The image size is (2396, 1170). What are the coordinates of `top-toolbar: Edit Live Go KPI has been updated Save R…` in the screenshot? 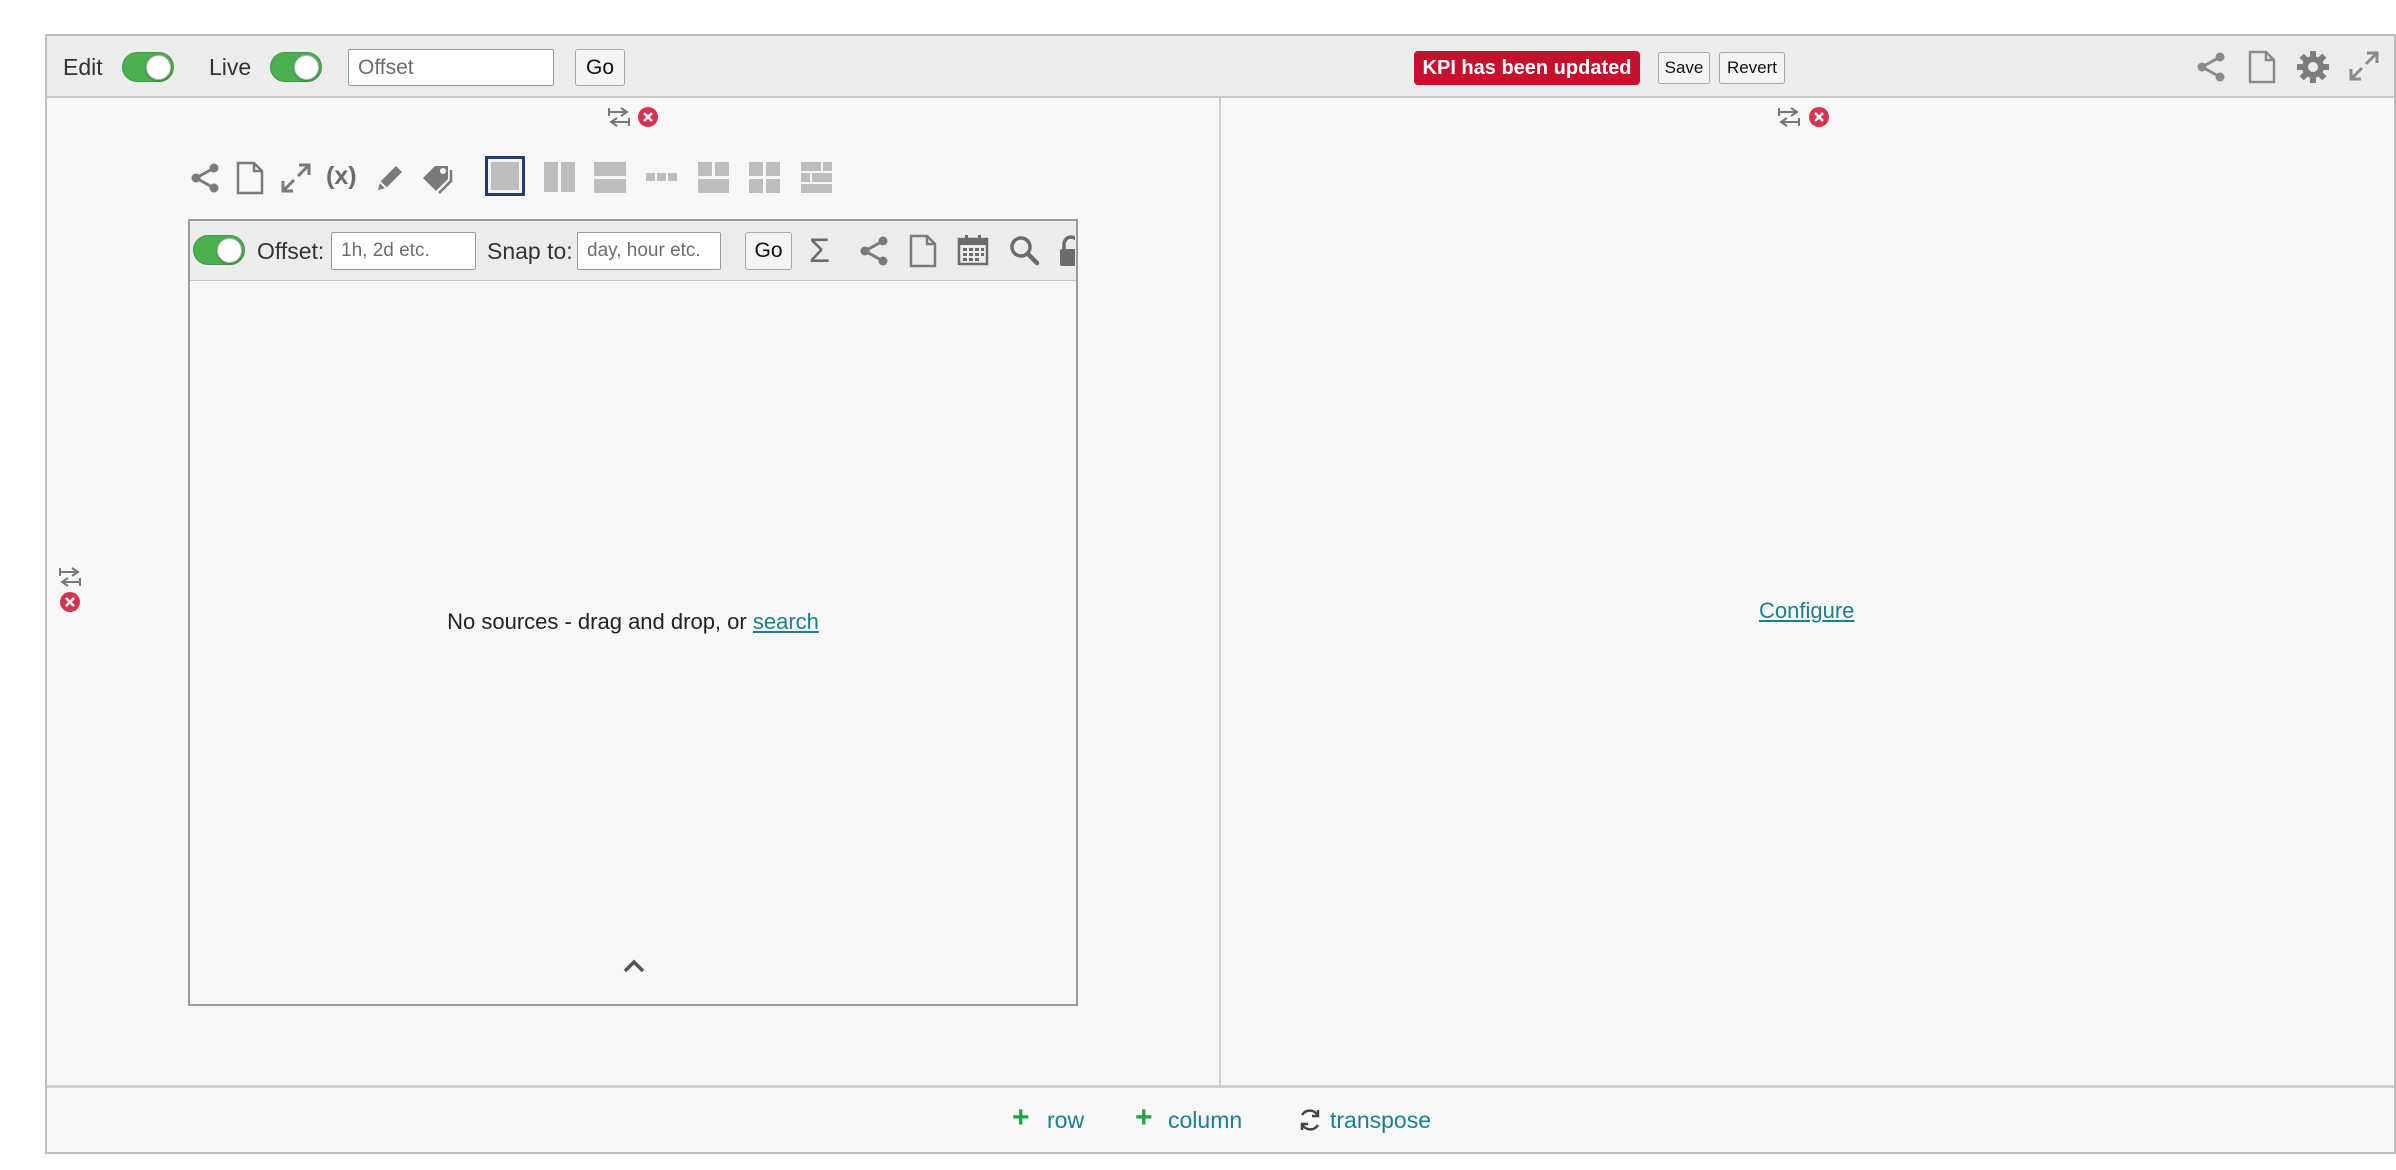 It's located at (1220, 67).